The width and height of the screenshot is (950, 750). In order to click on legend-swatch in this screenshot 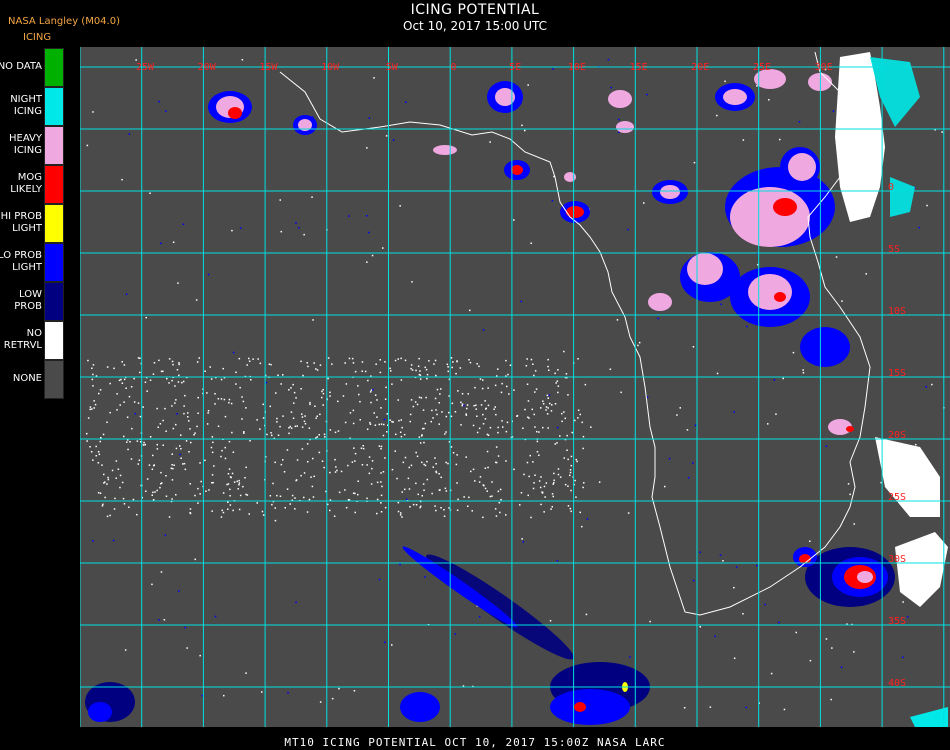, I will do `click(54, 301)`.